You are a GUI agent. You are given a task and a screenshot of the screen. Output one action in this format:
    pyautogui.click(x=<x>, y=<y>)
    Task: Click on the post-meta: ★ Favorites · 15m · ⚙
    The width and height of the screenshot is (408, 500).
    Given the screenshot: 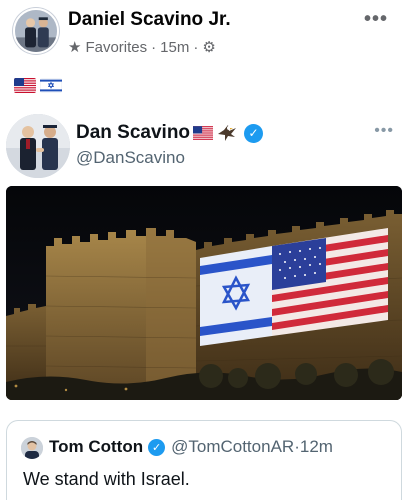 What is the action you would take?
    pyautogui.click(x=142, y=47)
    